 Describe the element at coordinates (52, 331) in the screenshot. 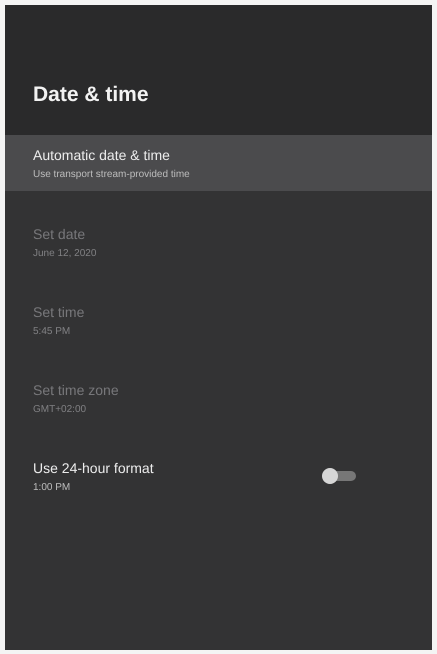

I see `item-value: 5:45 PM` at that location.